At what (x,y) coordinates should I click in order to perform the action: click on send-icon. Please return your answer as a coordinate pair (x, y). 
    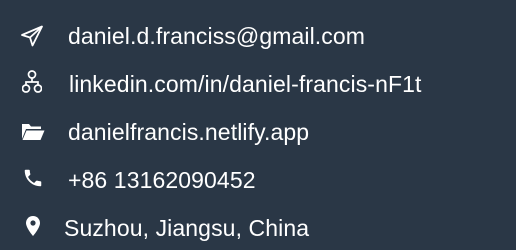
    Looking at the image, I should click on (32, 36).